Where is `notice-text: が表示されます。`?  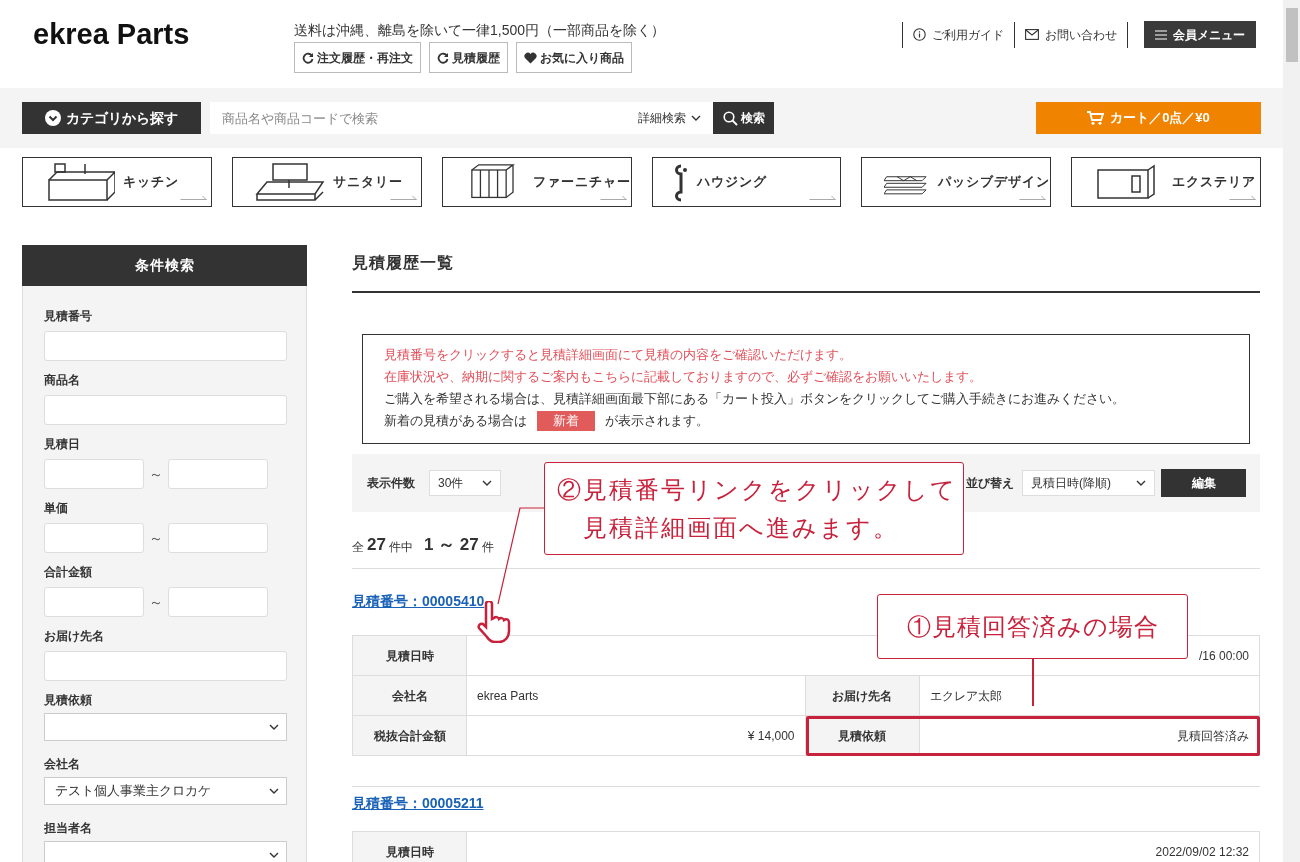 notice-text: が表示されます。 is located at coordinates (657, 421).